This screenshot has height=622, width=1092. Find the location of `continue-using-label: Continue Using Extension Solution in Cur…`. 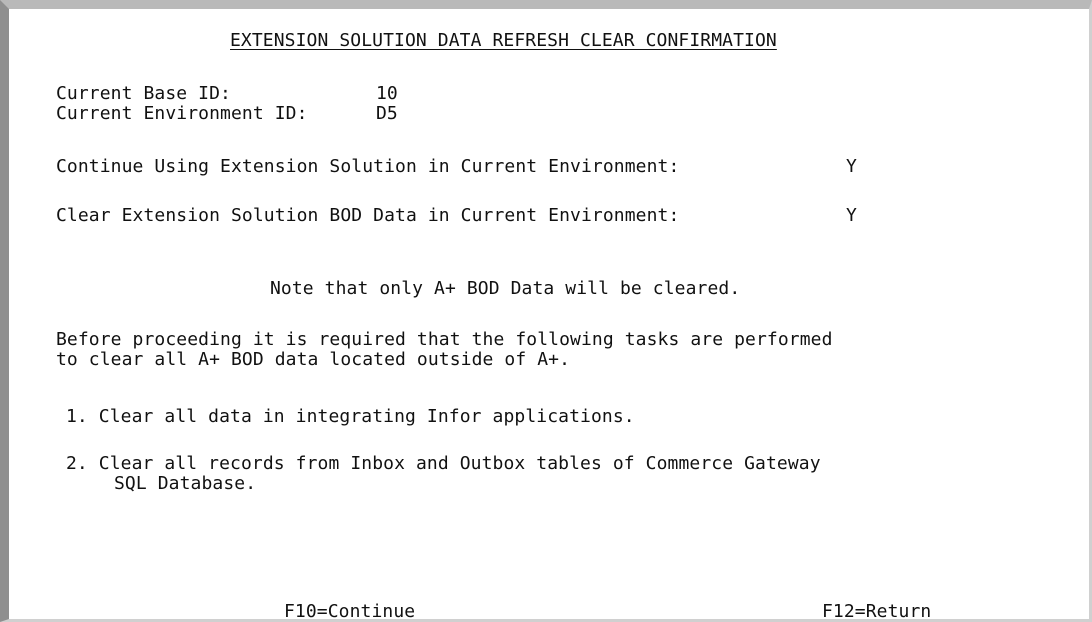

continue-using-label: Continue Using Extension Solution in Cur… is located at coordinates (368, 166).